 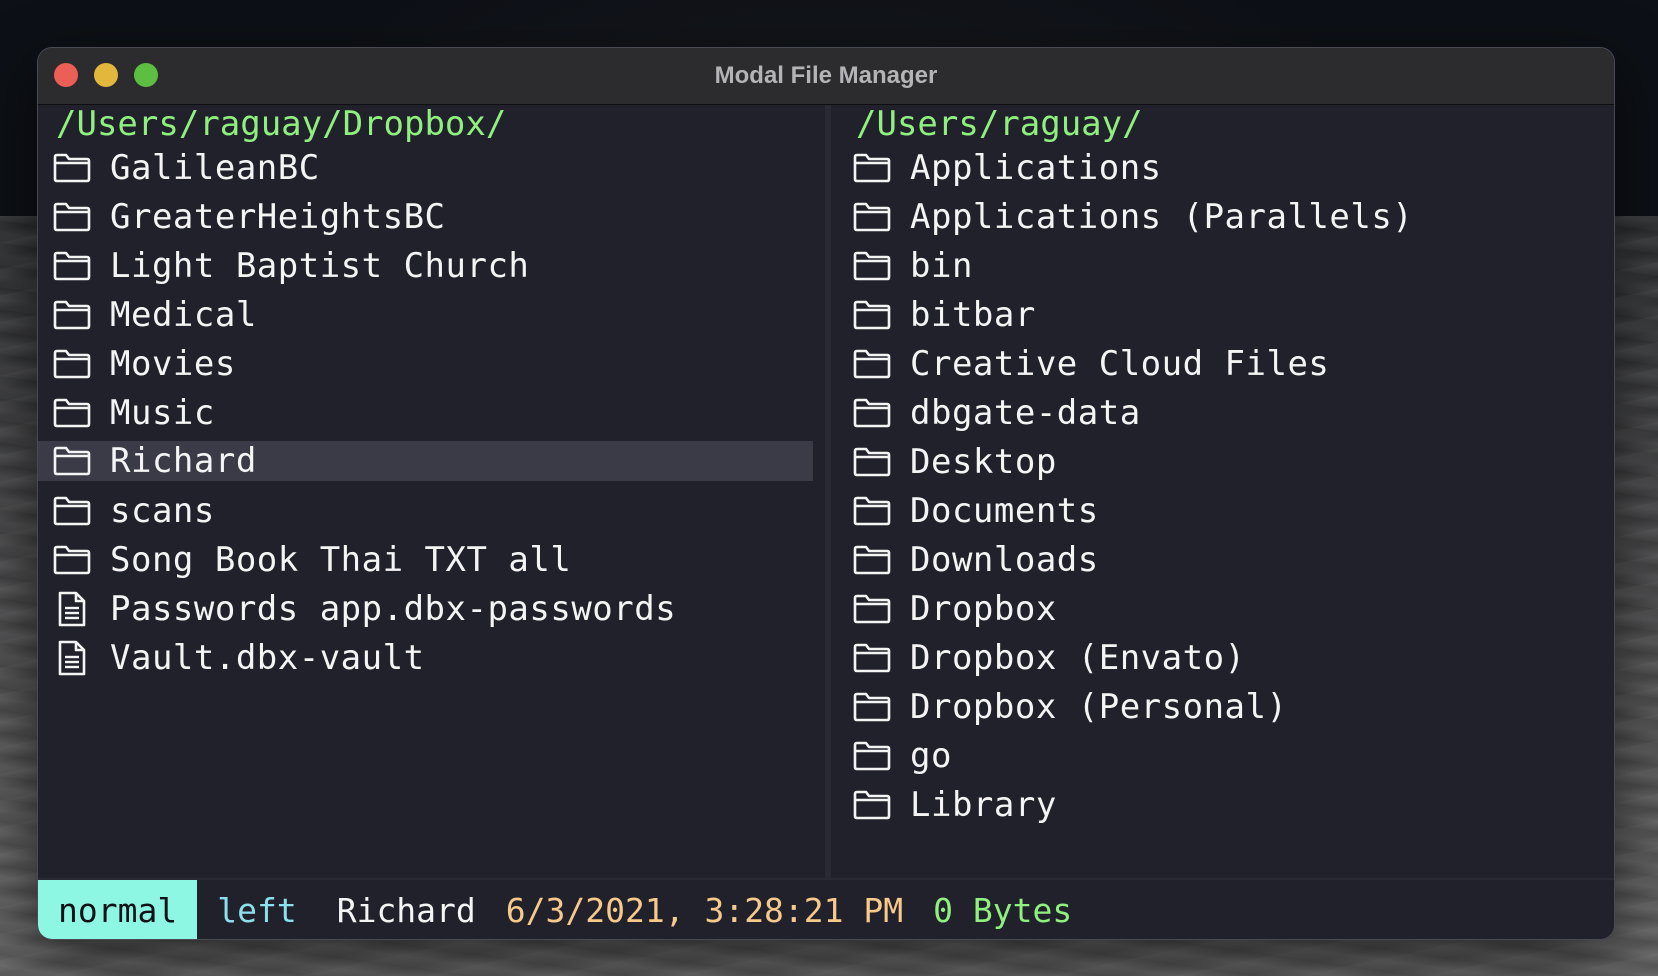 I want to click on right-pane-entry: Desktop, so click(x=1229, y=461).